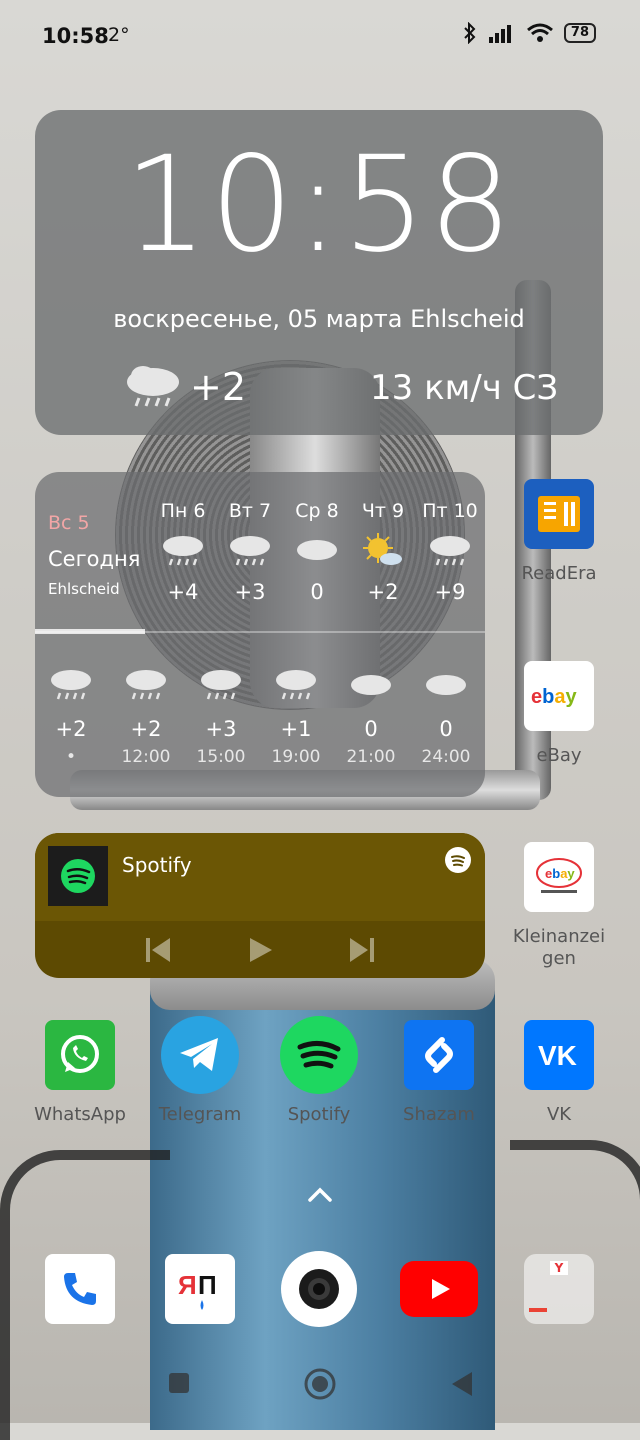 The image size is (640, 1440). I want to click on app-label: ReadEra, so click(559, 573).